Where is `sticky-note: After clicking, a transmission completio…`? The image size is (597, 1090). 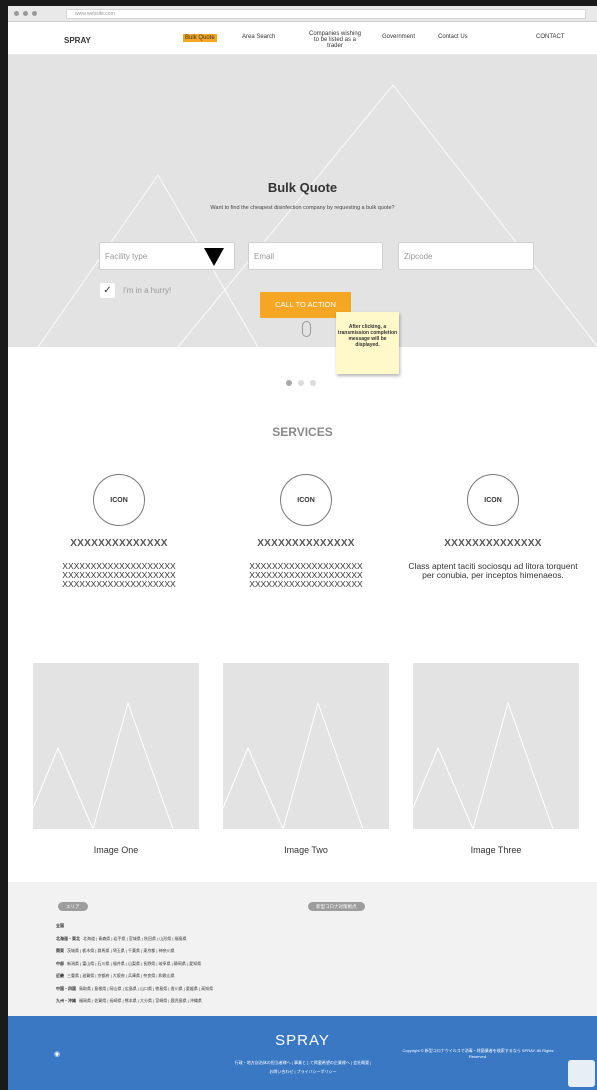
sticky-note: After clicking, a transmission completio… is located at coordinates (367, 343).